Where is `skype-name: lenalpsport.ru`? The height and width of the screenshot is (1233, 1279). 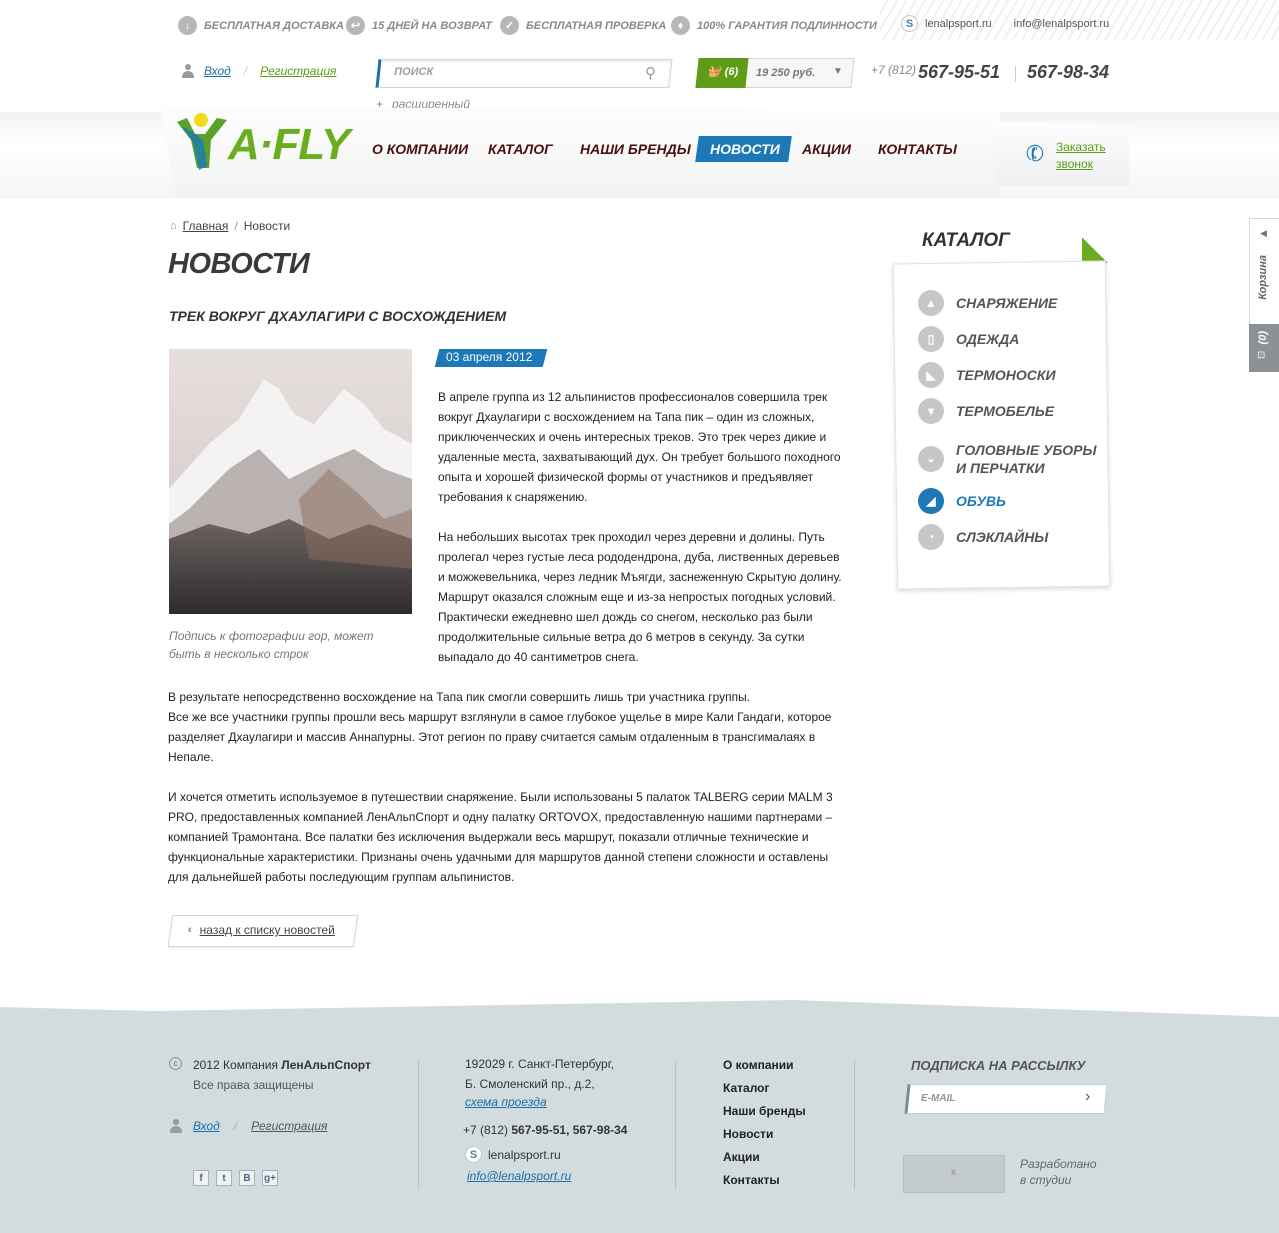
skype-name: lenalpsport.ru is located at coordinates (958, 24).